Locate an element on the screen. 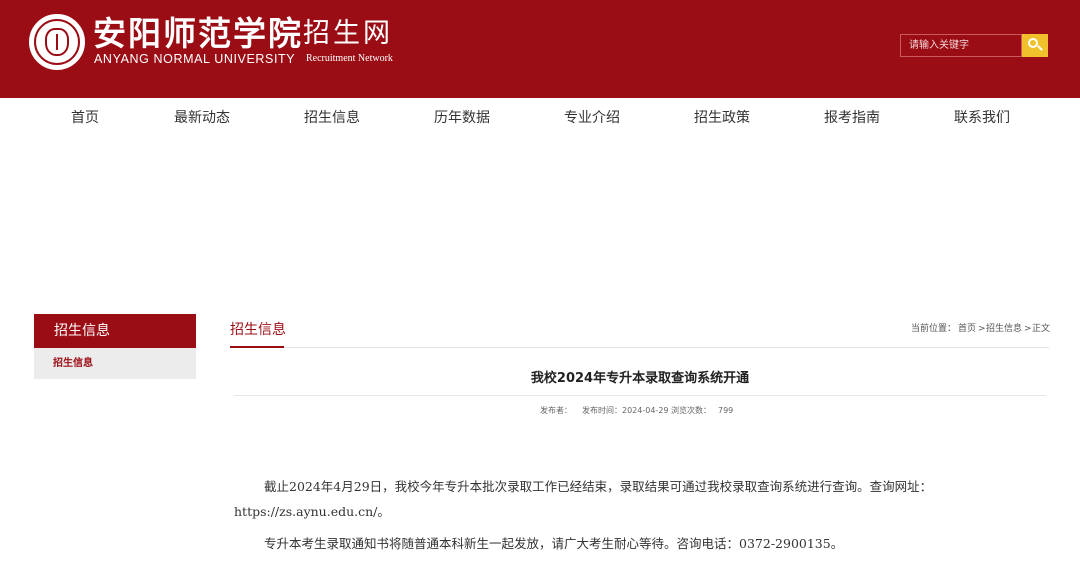 The width and height of the screenshot is (1080, 580). site-name-en: ANYANG NORMAL UNIVERSITY is located at coordinates (195, 59).